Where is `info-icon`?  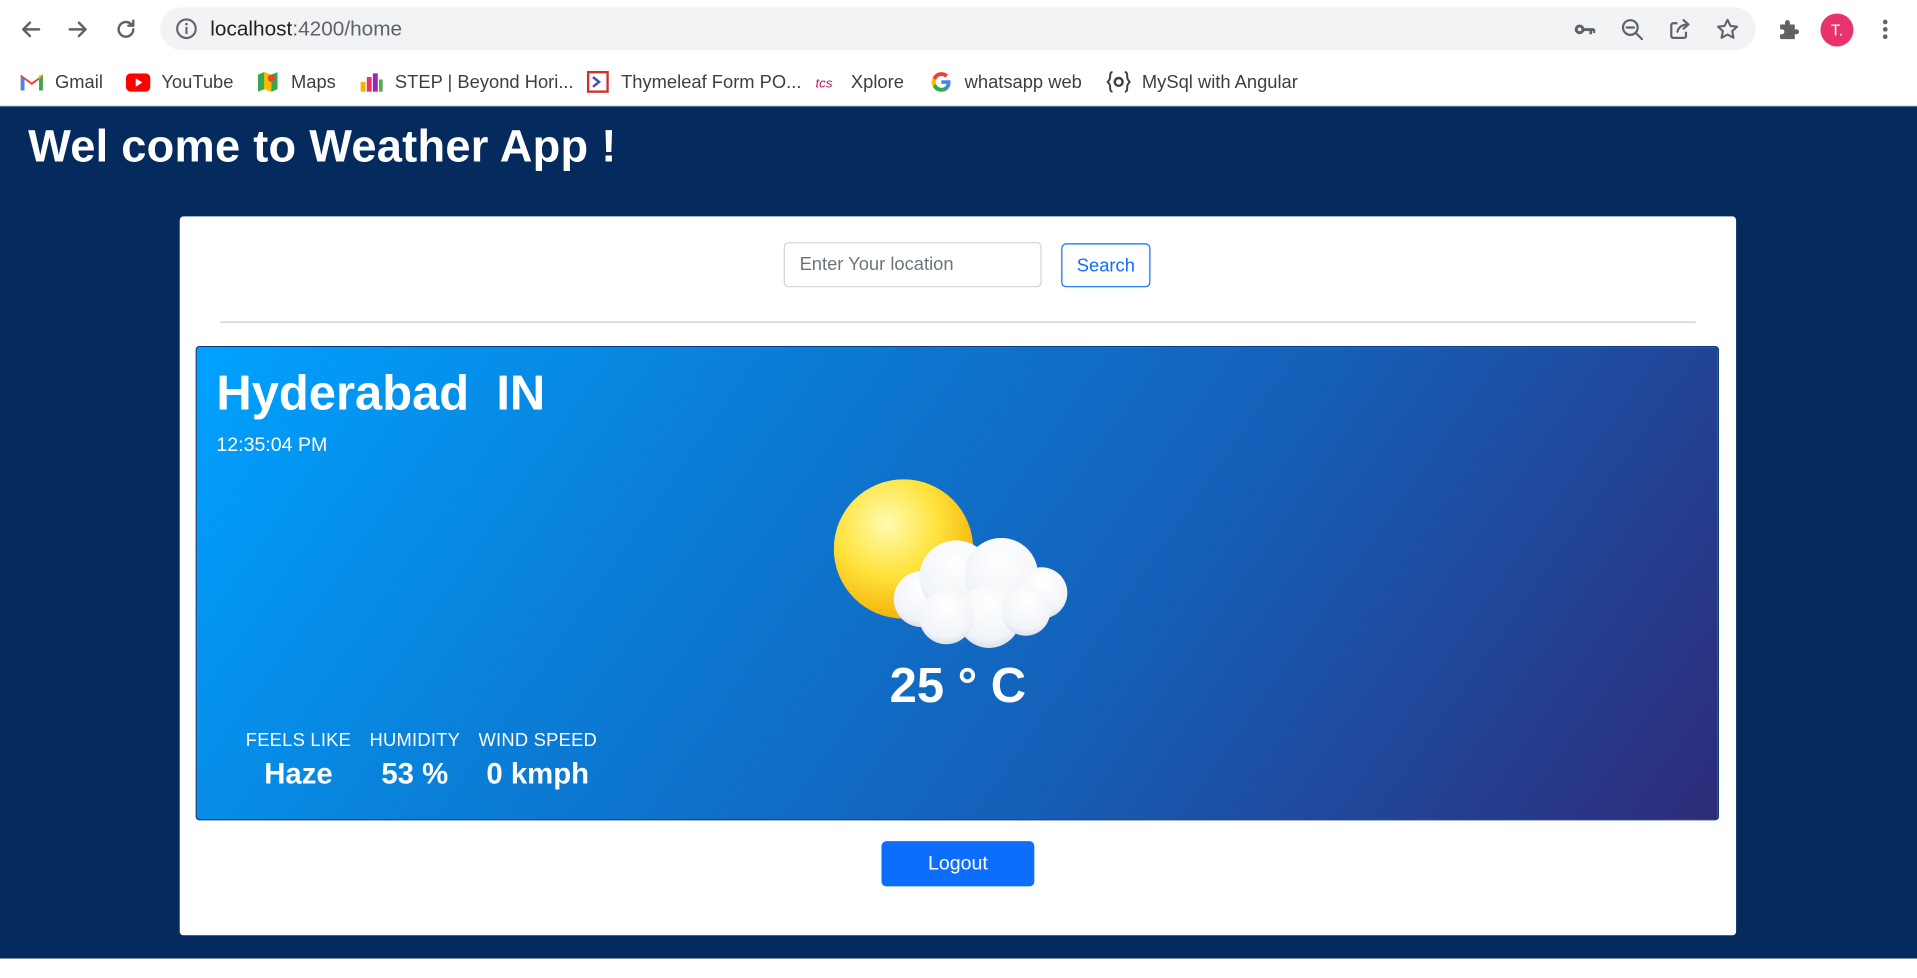 info-icon is located at coordinates (186, 28).